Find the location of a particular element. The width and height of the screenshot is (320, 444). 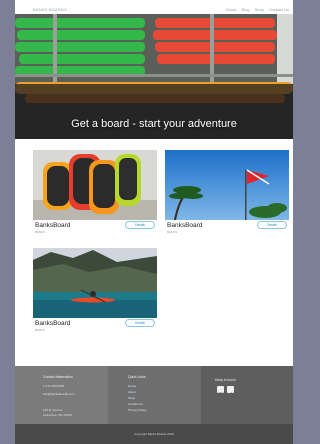

nav-links: About Blog Shop Contact Us is located at coordinates (255, 9).